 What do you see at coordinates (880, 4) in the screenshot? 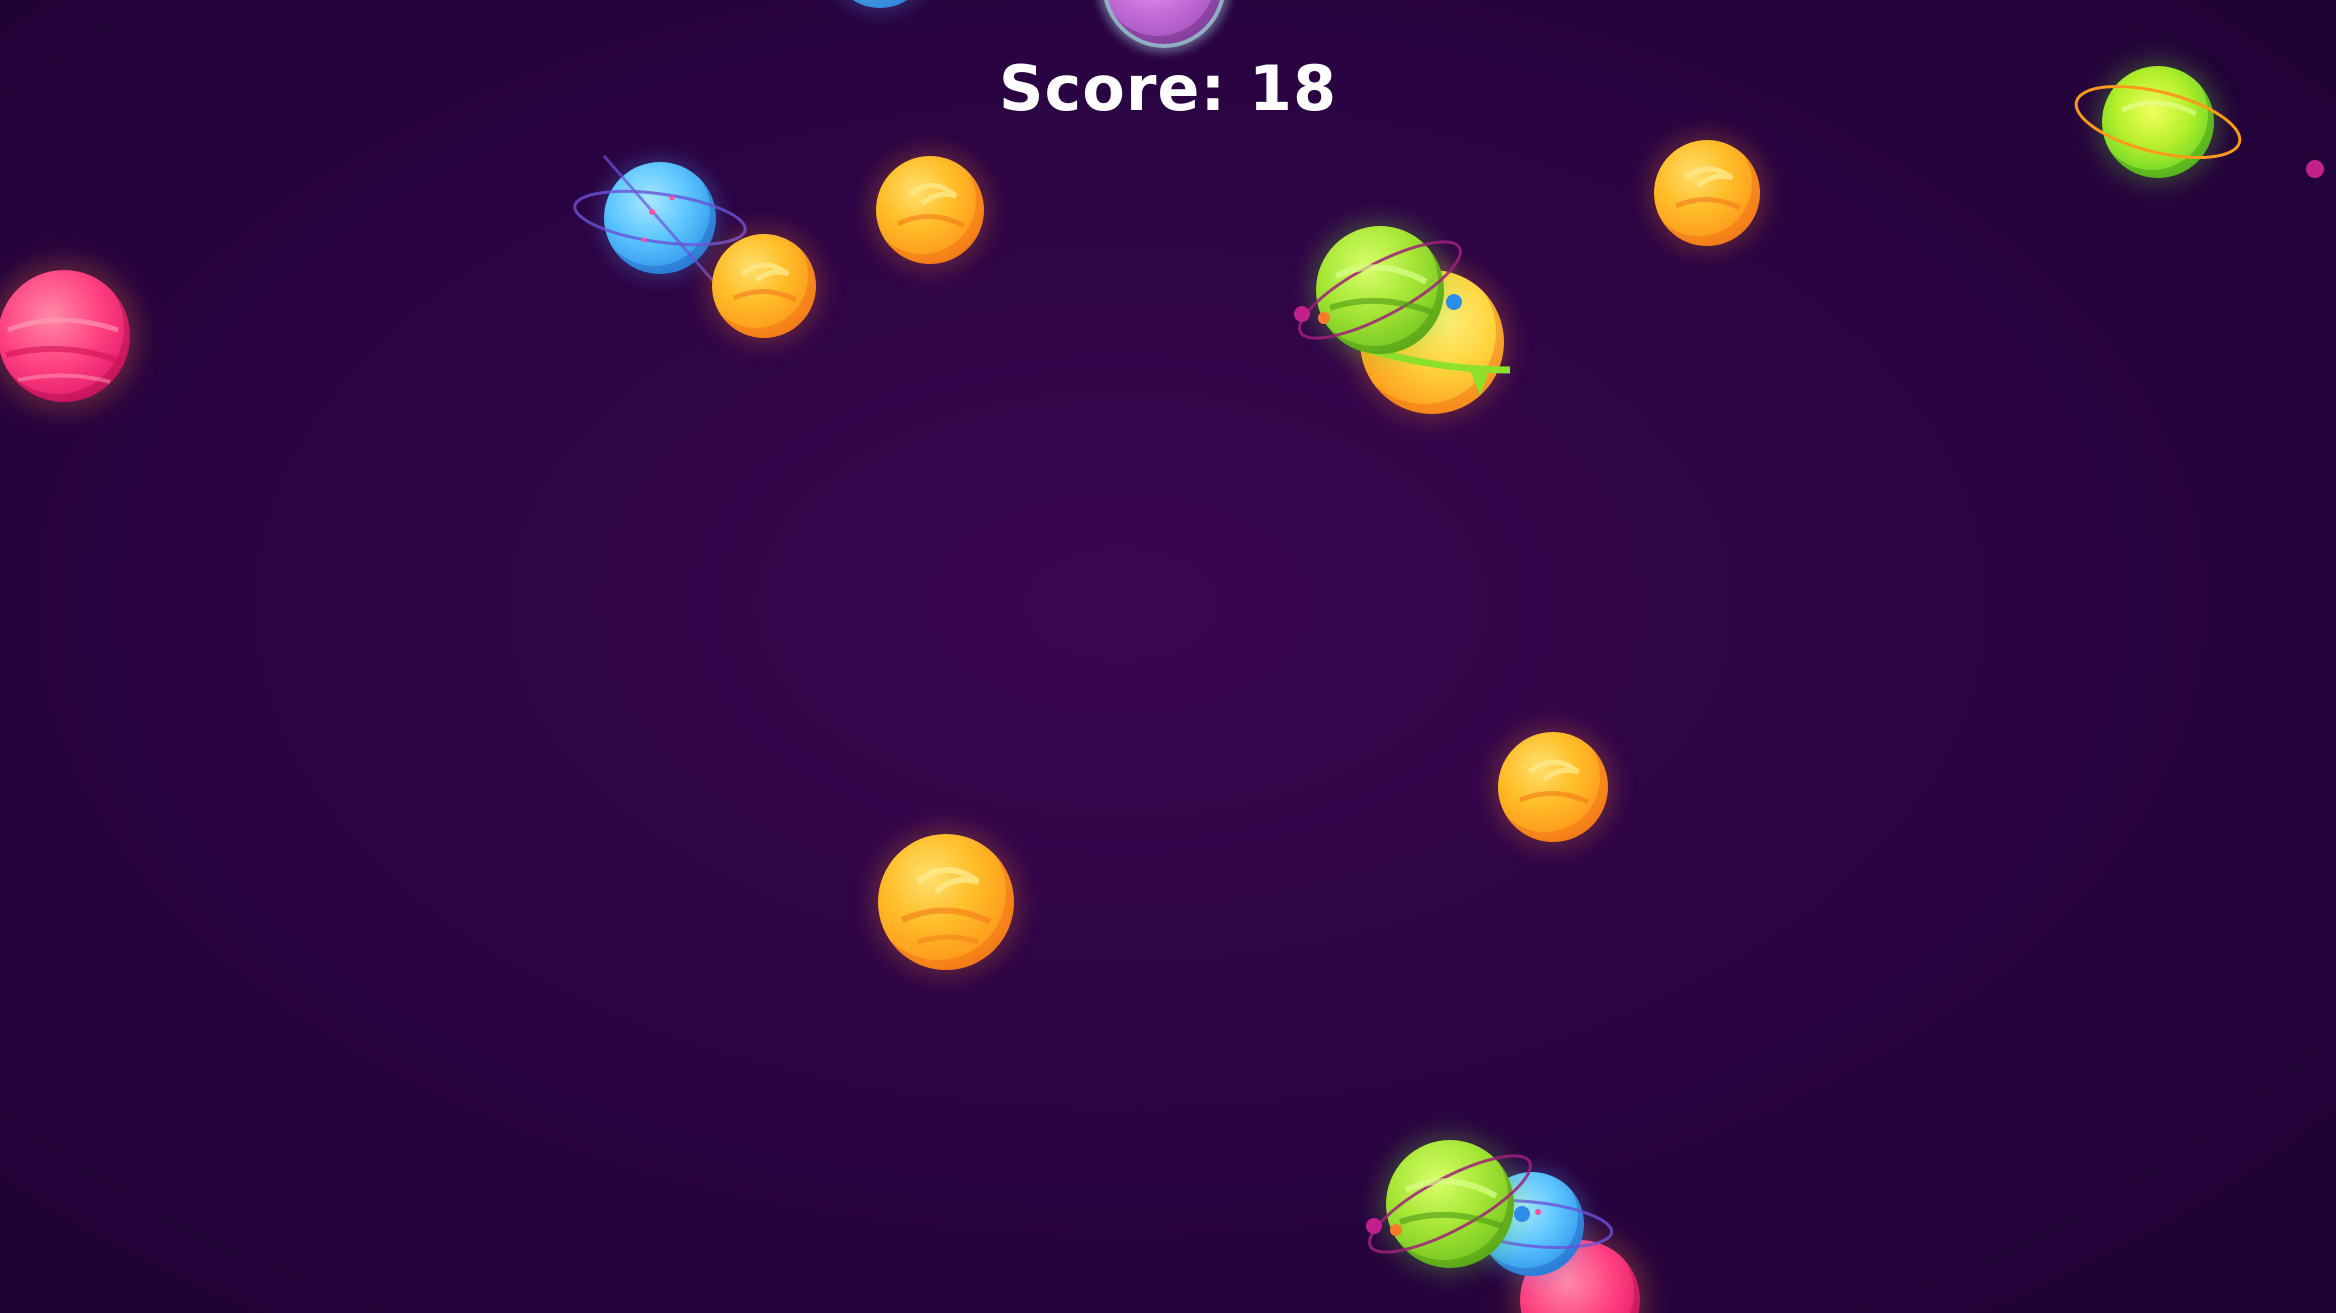
I see `planet-blue-top-edge` at bounding box center [880, 4].